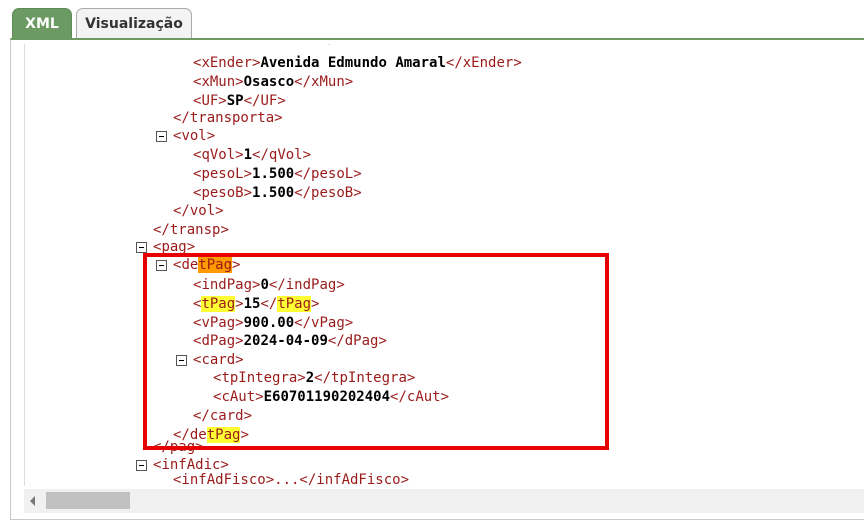 This screenshot has width=864, height=528. What do you see at coordinates (134, 23) in the screenshot?
I see `tab-visualizacao: Visualização` at bounding box center [134, 23].